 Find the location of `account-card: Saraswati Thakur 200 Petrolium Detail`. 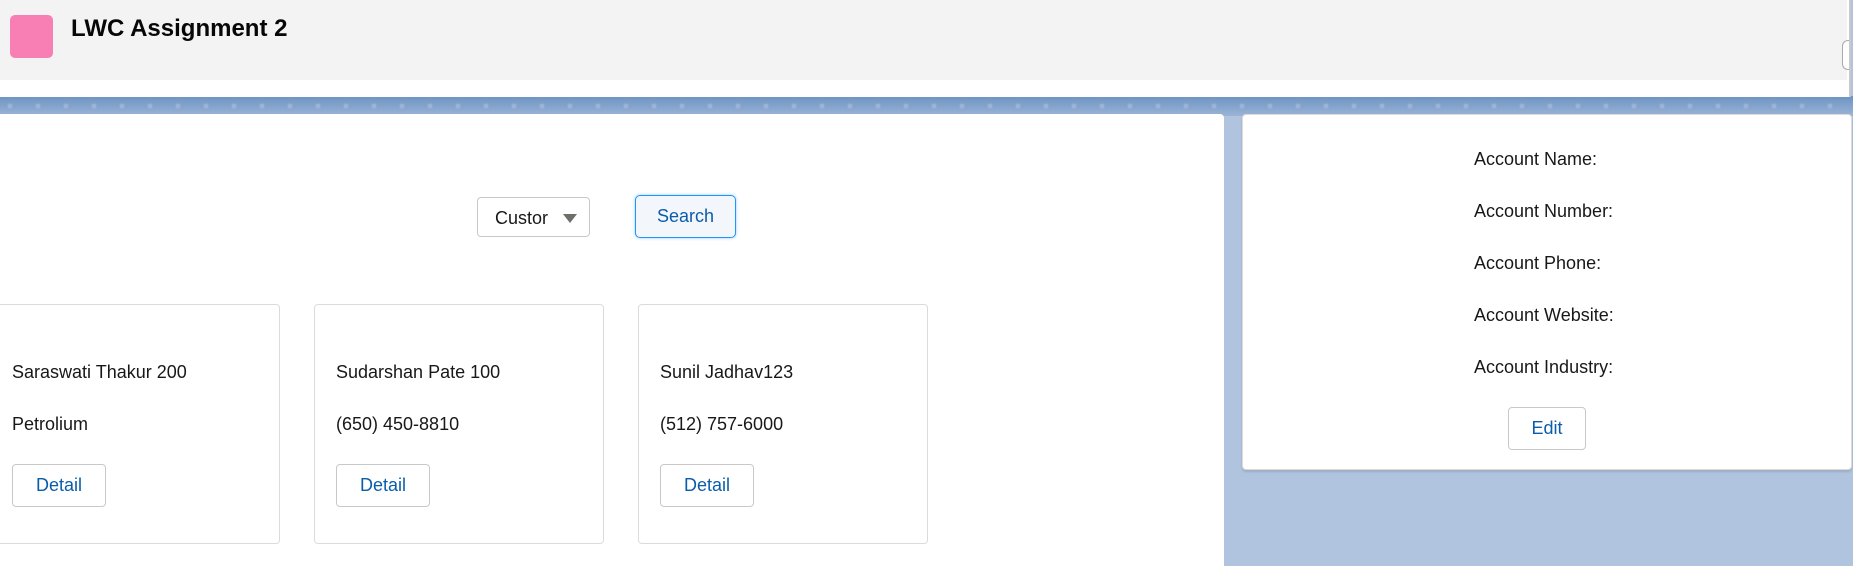

account-card: Saraswati Thakur 200 Petrolium Detail is located at coordinates (140, 424).